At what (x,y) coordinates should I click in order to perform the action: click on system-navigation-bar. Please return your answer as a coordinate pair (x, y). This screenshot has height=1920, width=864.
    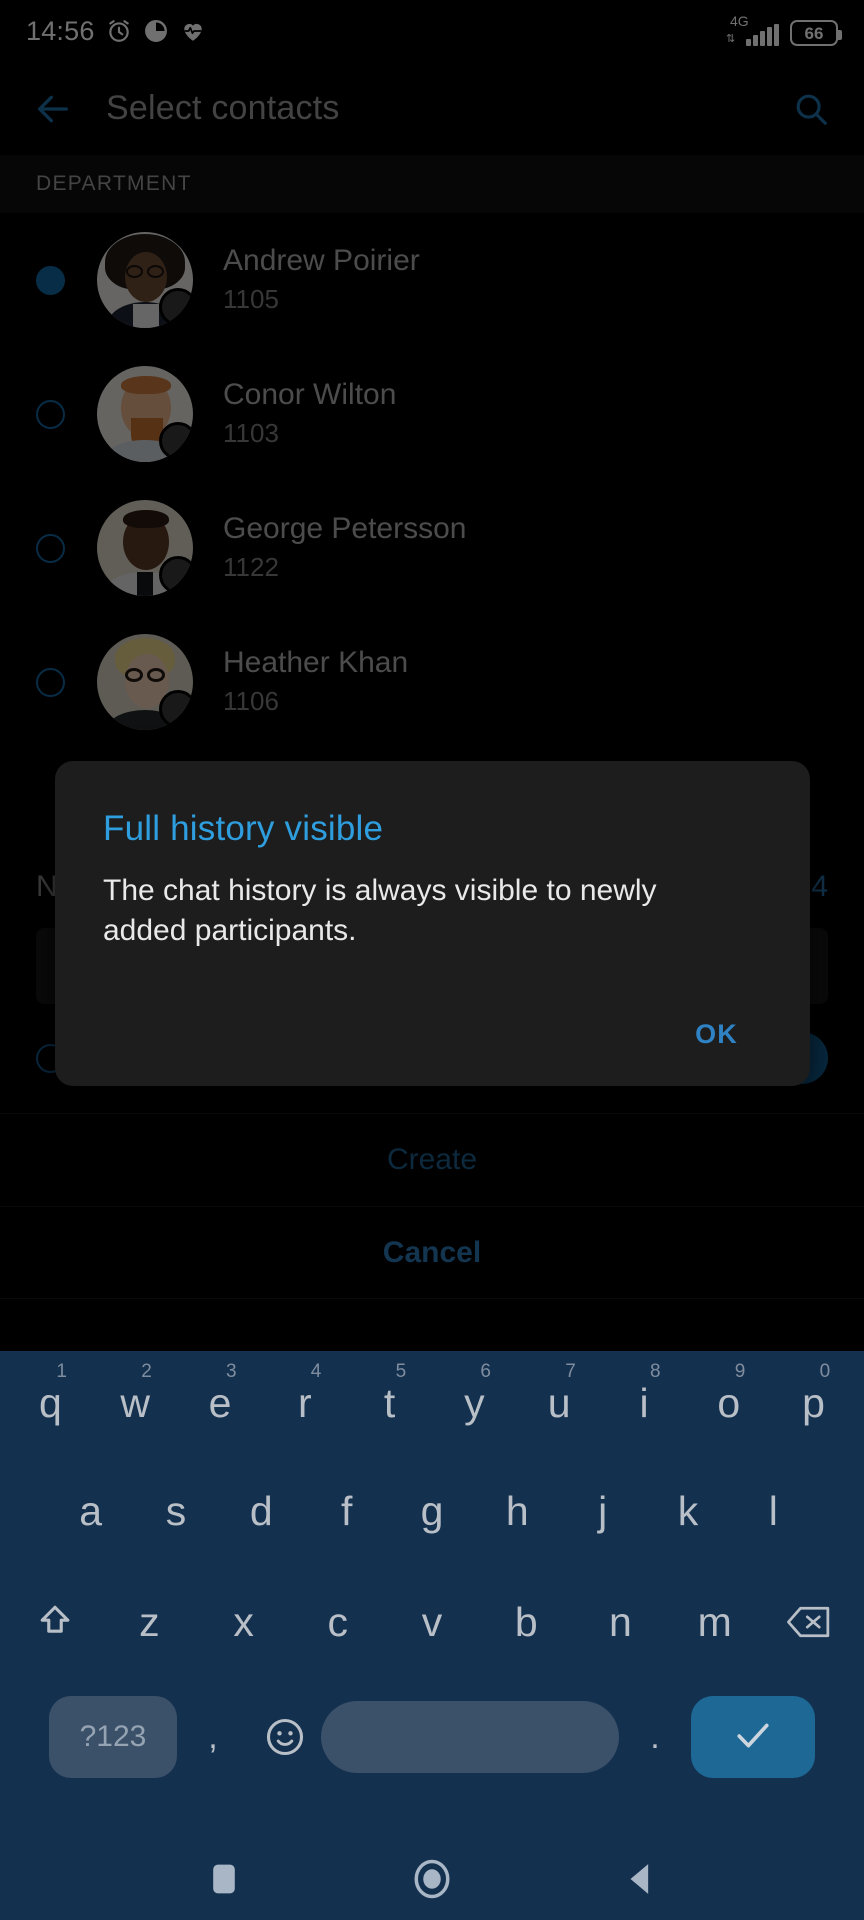
    Looking at the image, I should click on (432, 1879).